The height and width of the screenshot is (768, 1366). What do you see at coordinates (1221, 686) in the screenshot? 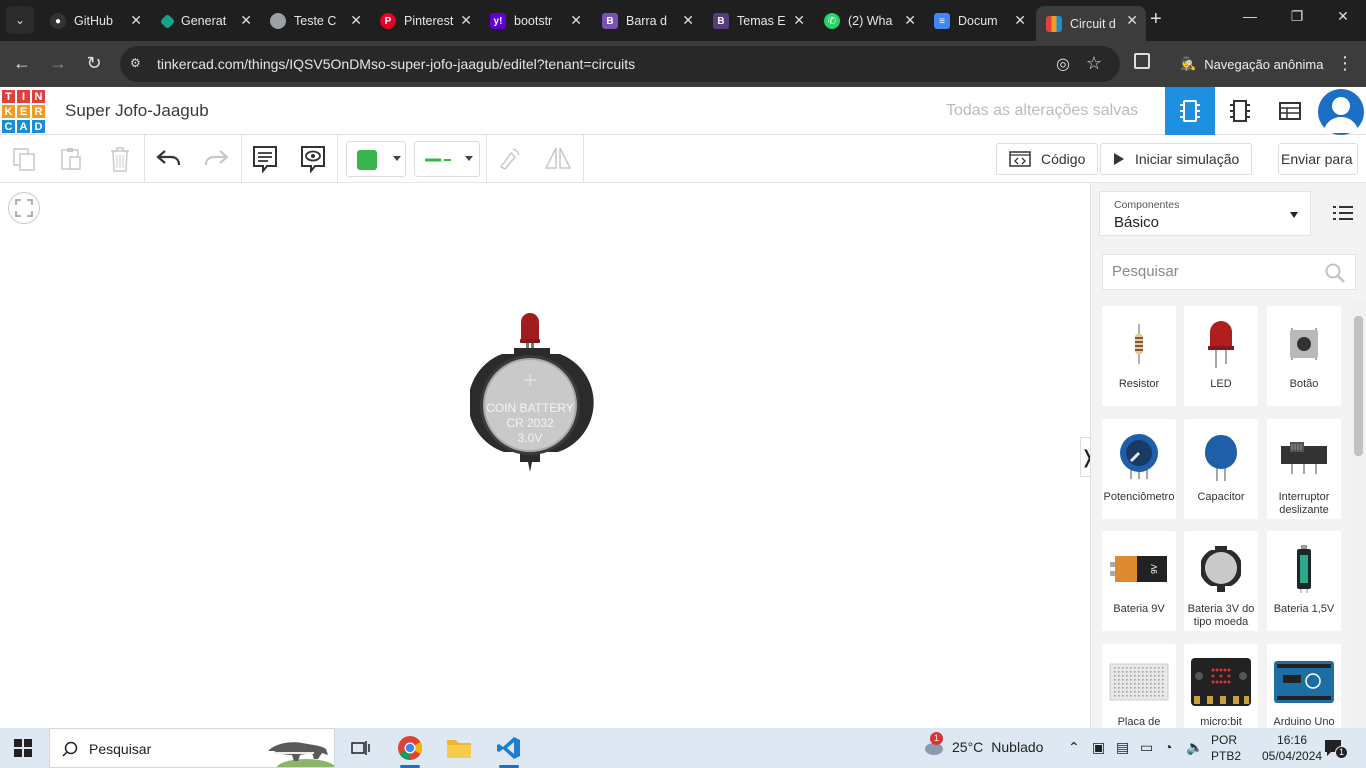
I see `component-card: micro:bit` at bounding box center [1221, 686].